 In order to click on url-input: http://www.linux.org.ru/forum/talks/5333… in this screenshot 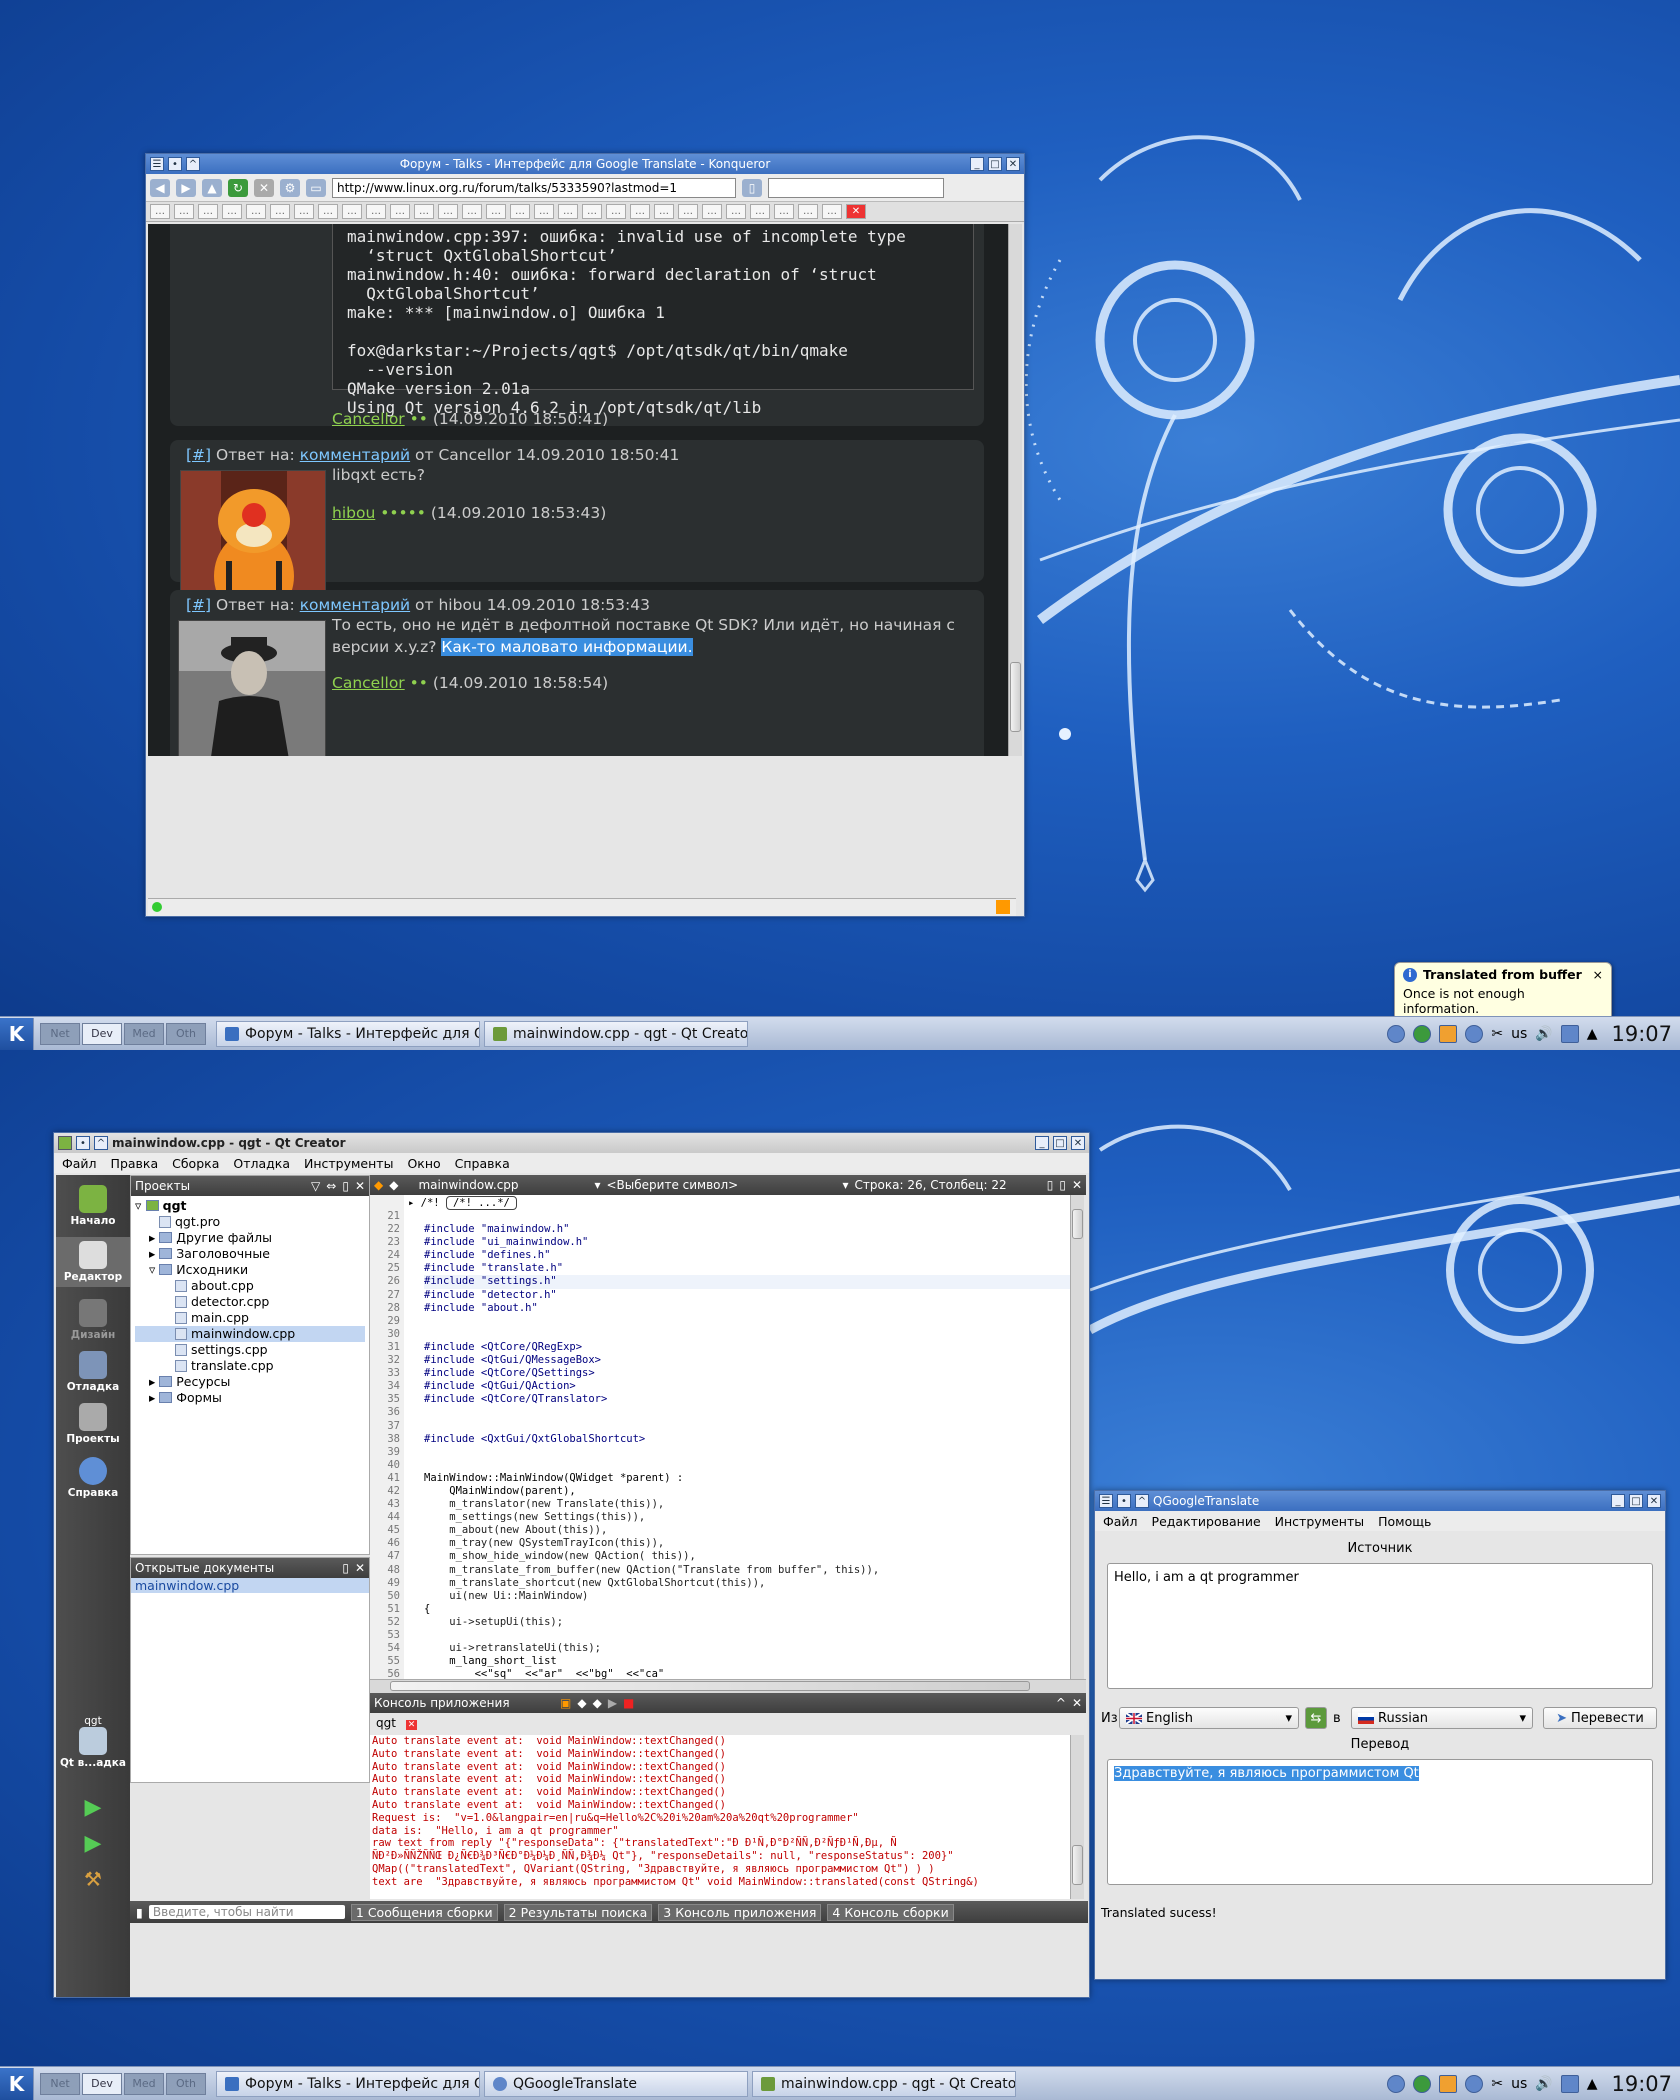, I will do `click(534, 187)`.